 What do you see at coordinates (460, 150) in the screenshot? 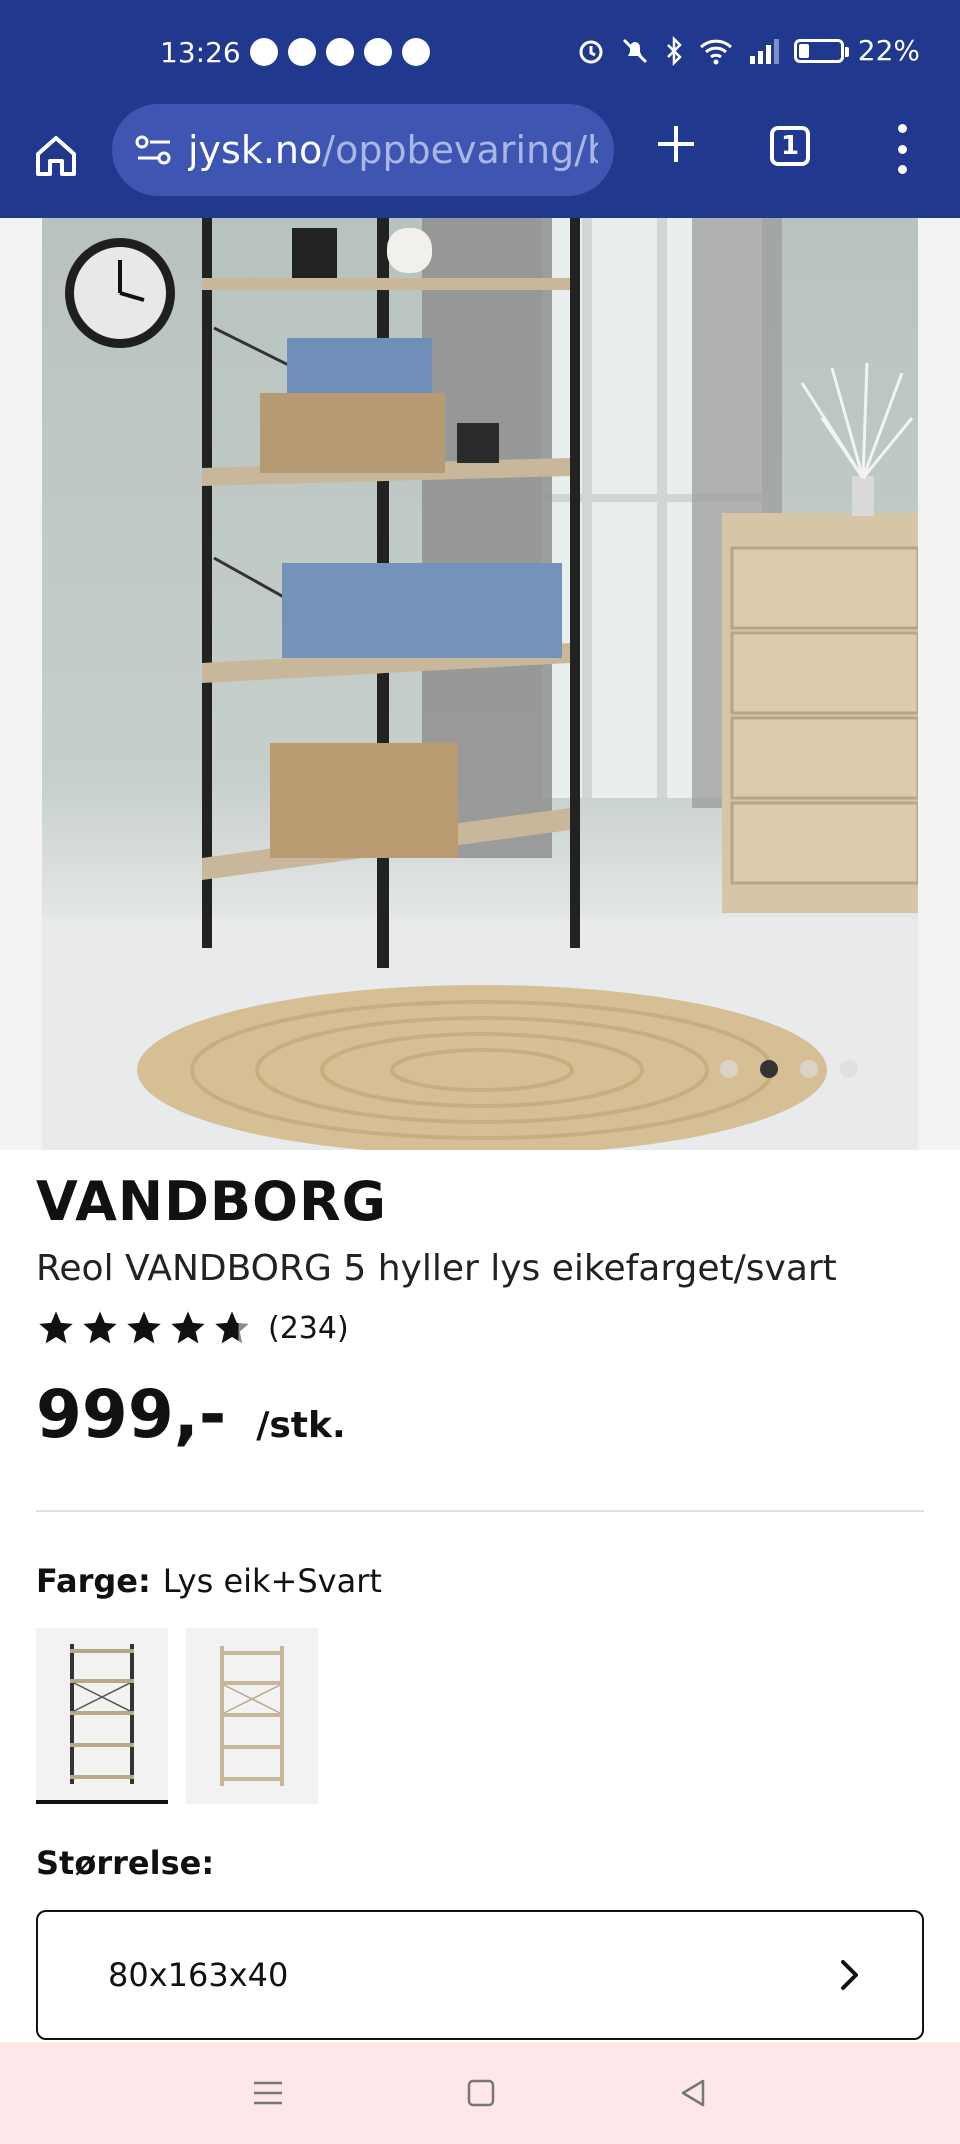
I see `url-path: /oppbevaring/bok` at bounding box center [460, 150].